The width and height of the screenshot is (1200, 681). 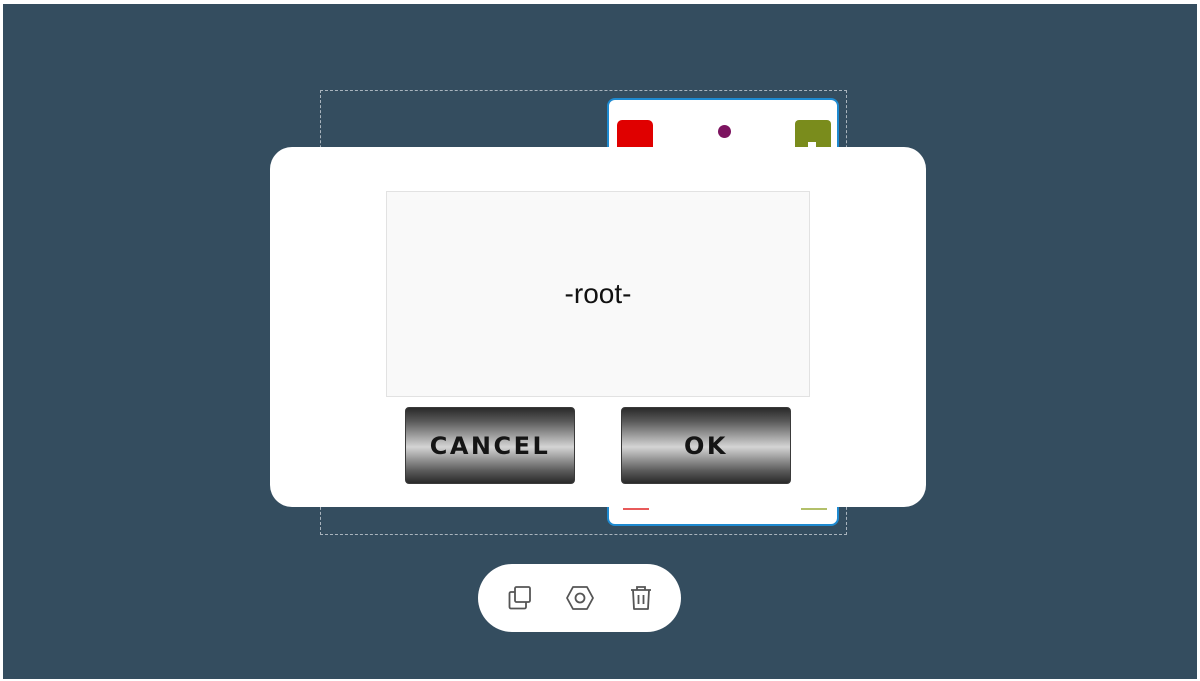 I want to click on red-connector-line, so click(x=636, y=509).